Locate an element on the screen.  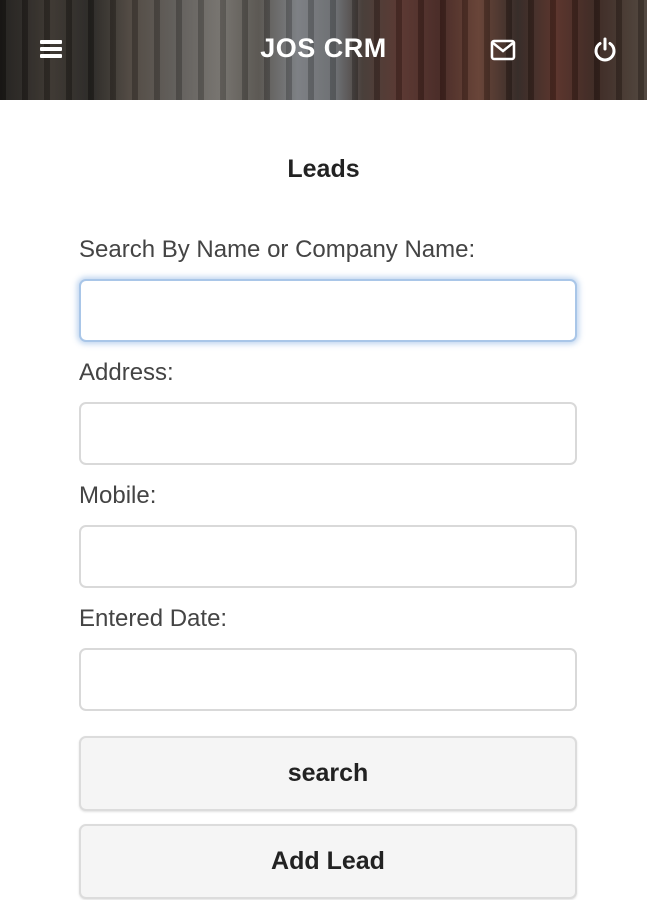
address-label: Address: is located at coordinates (126, 372).